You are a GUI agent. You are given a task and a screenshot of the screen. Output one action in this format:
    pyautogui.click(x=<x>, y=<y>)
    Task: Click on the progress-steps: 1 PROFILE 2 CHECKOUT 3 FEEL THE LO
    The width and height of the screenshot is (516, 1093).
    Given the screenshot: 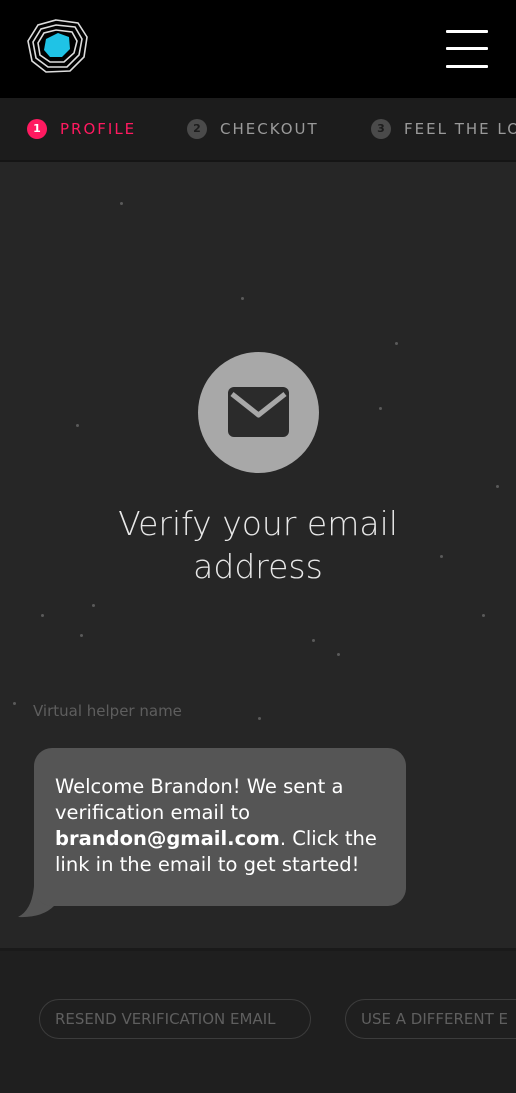 What is the action you would take?
    pyautogui.click(x=258, y=130)
    